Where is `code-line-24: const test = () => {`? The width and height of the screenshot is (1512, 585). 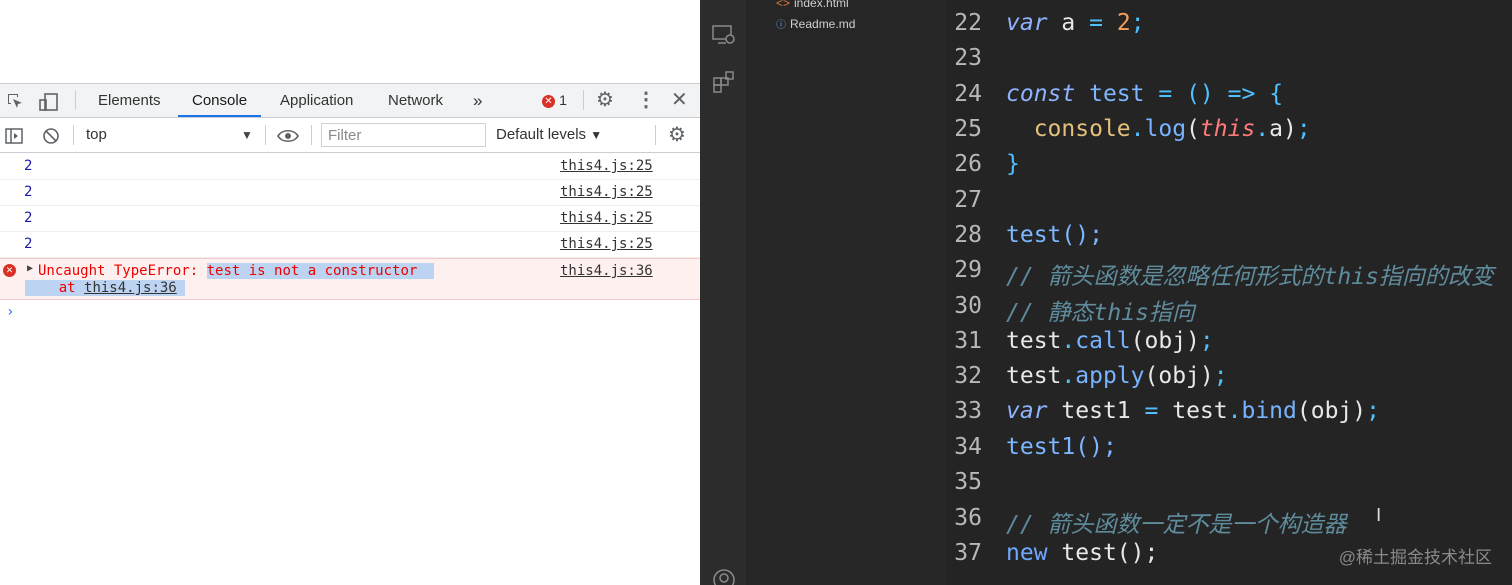 code-line-24: const test = () => { is located at coordinates (1145, 94).